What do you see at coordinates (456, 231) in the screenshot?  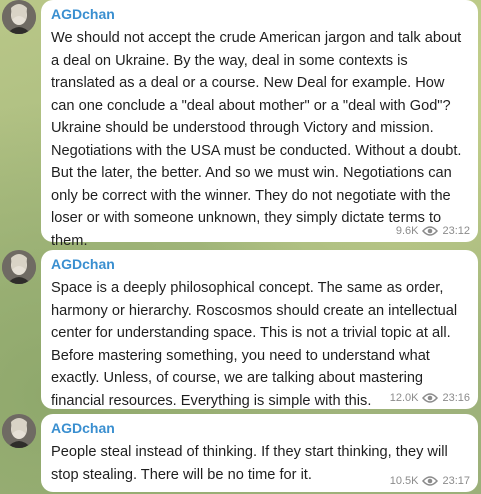 I see `message-time: 23:12` at bounding box center [456, 231].